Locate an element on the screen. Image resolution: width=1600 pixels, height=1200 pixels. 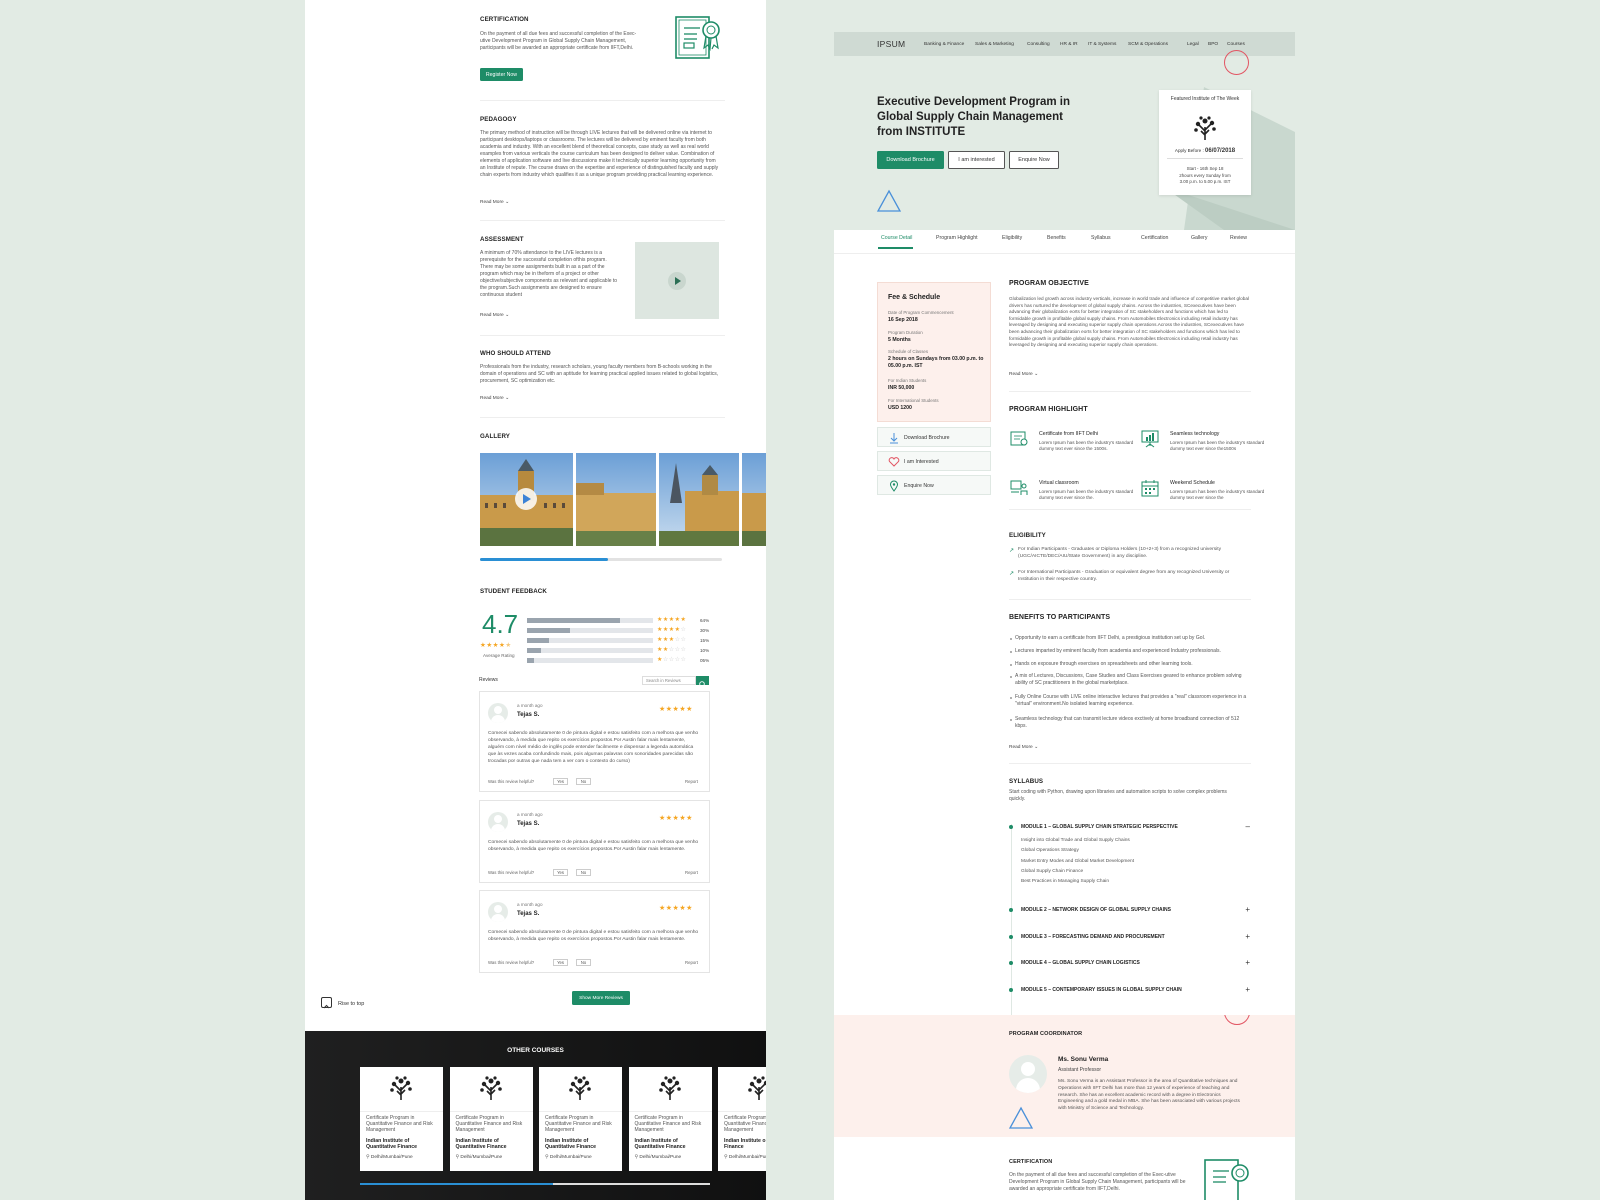
show-more-reviews-button: Show More Reviews is located at coordinates (601, 998).